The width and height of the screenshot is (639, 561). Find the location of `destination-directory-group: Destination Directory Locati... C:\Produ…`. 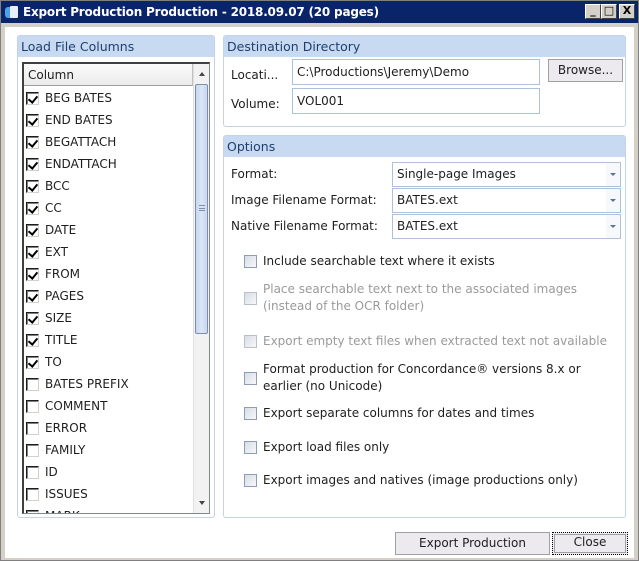

destination-directory-group: Destination Directory Locati... C:\Produ… is located at coordinates (424, 81).